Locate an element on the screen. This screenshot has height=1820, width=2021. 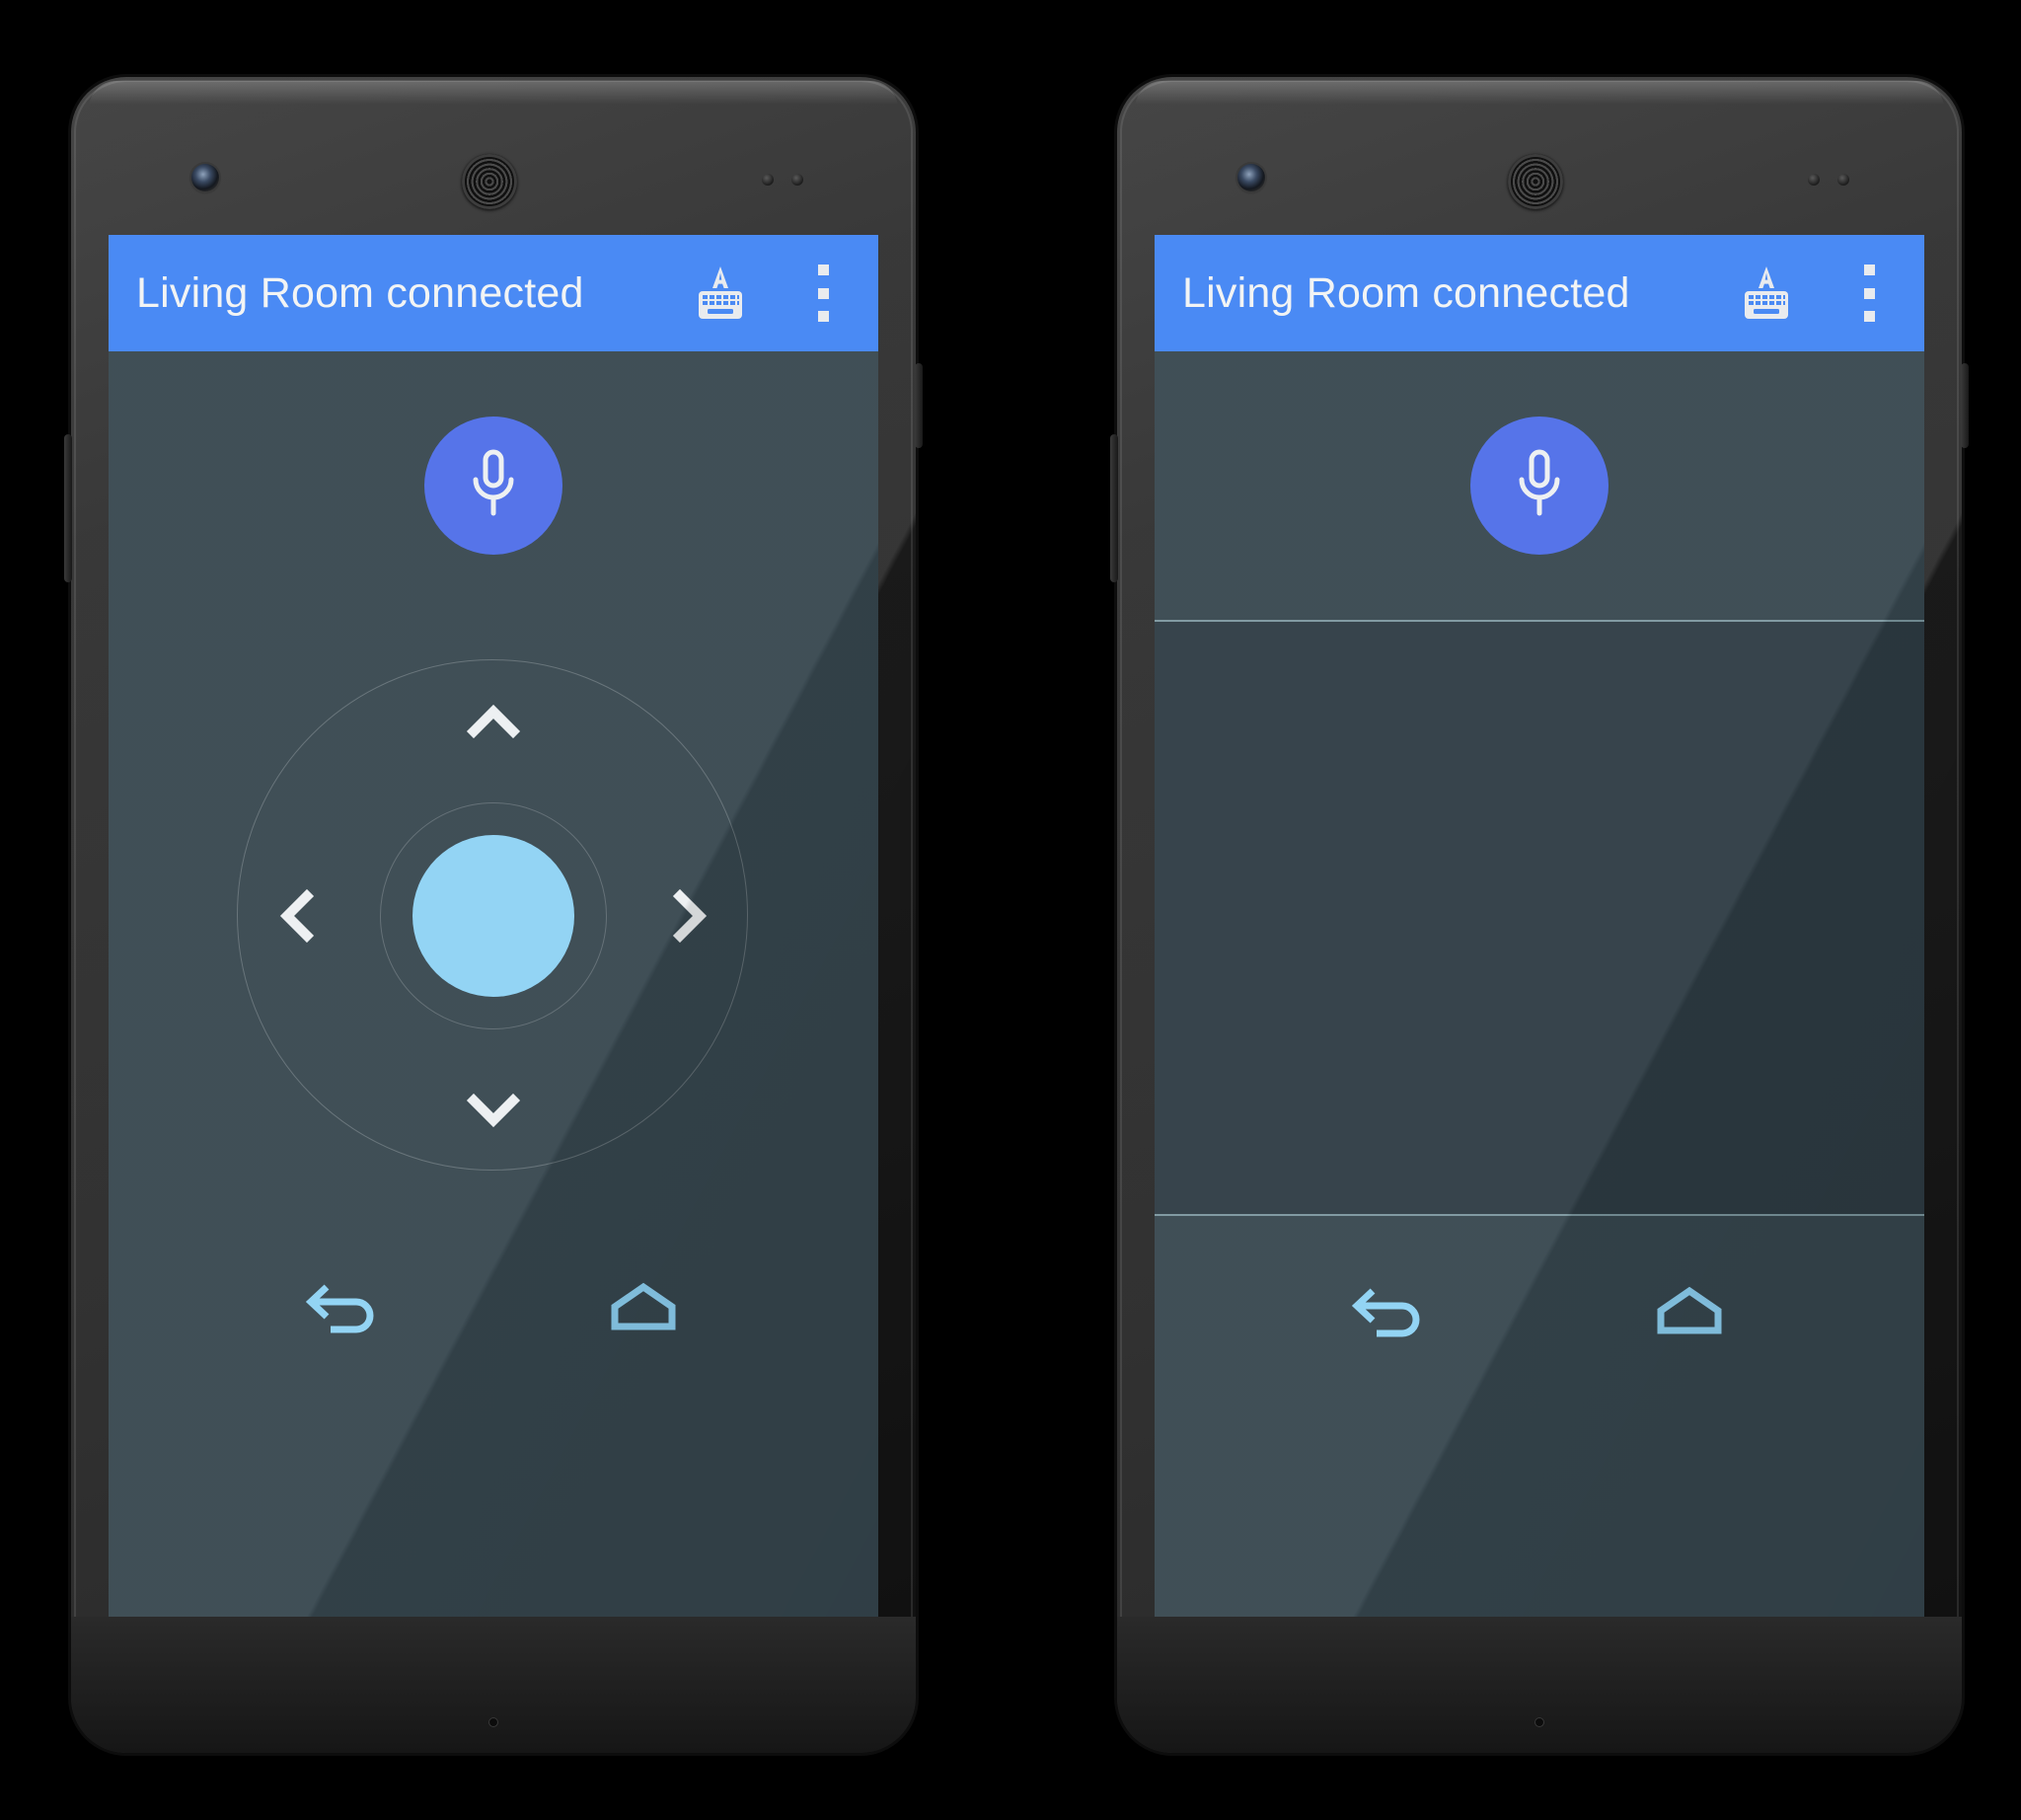
dpad-left-button is located at coordinates (298, 915).